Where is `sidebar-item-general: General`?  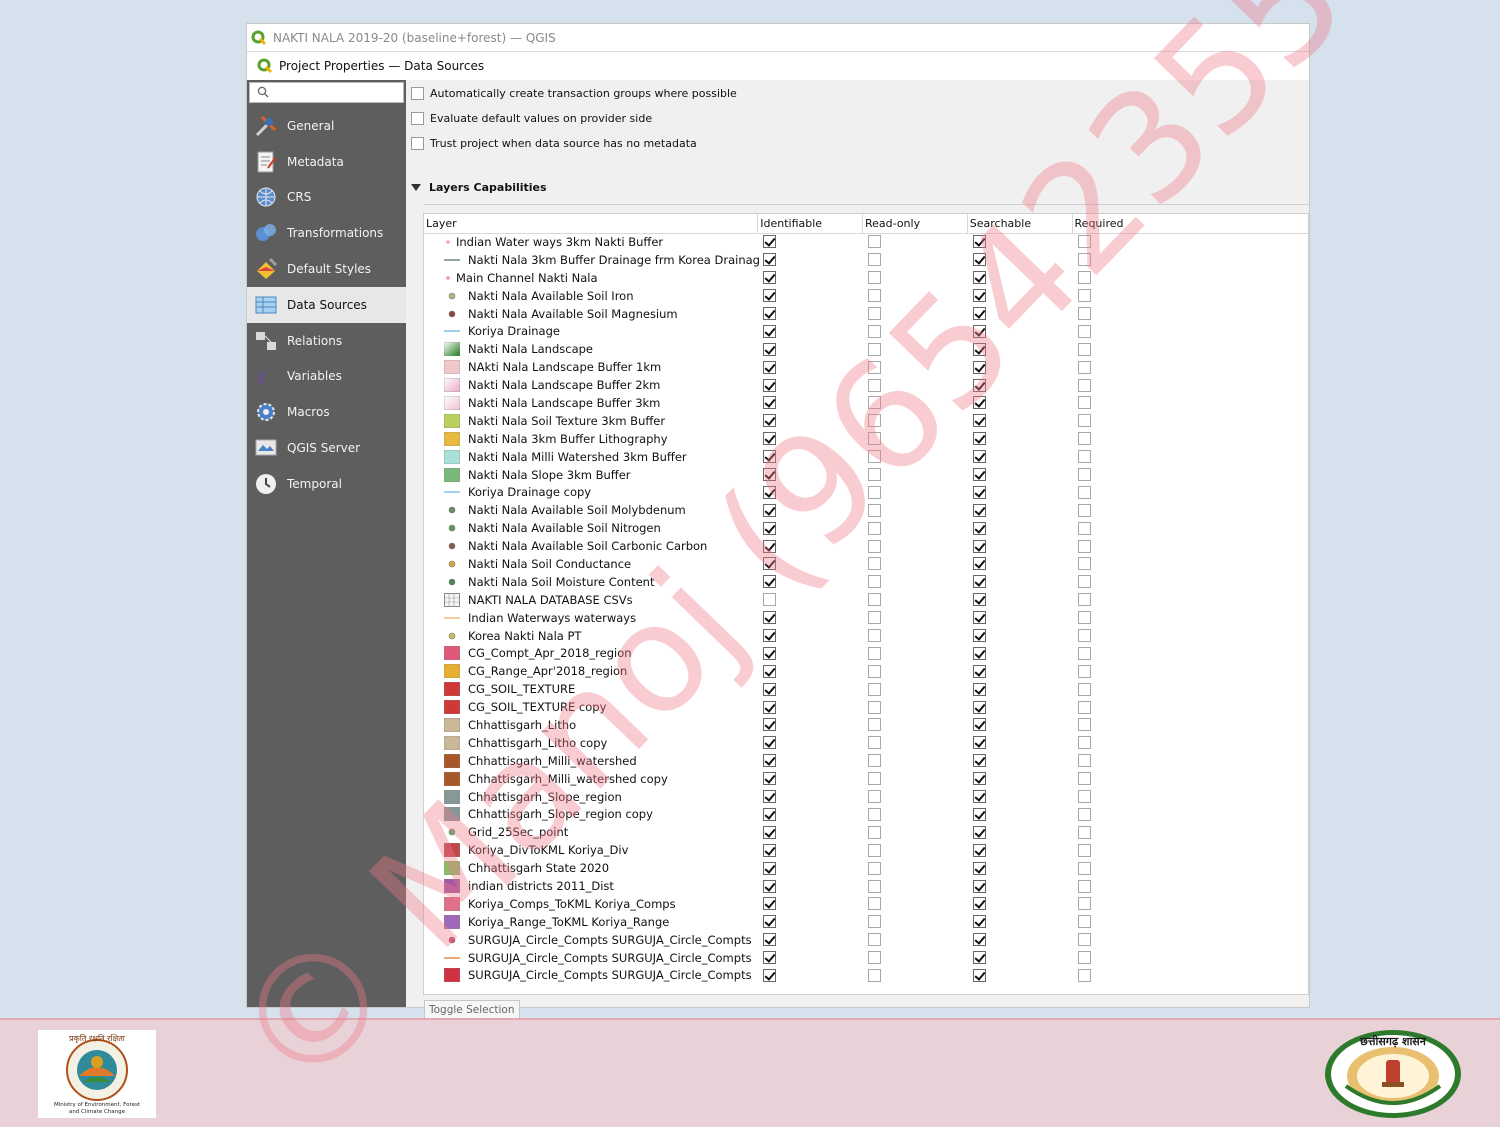
sidebar-item-general: General is located at coordinates (326, 126).